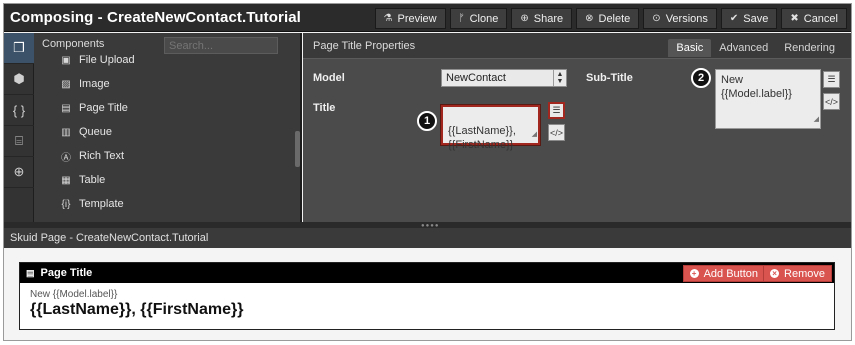 The height and width of the screenshot is (345, 855). What do you see at coordinates (107, 60) in the screenshot?
I see `component-label: File Upload` at bounding box center [107, 60].